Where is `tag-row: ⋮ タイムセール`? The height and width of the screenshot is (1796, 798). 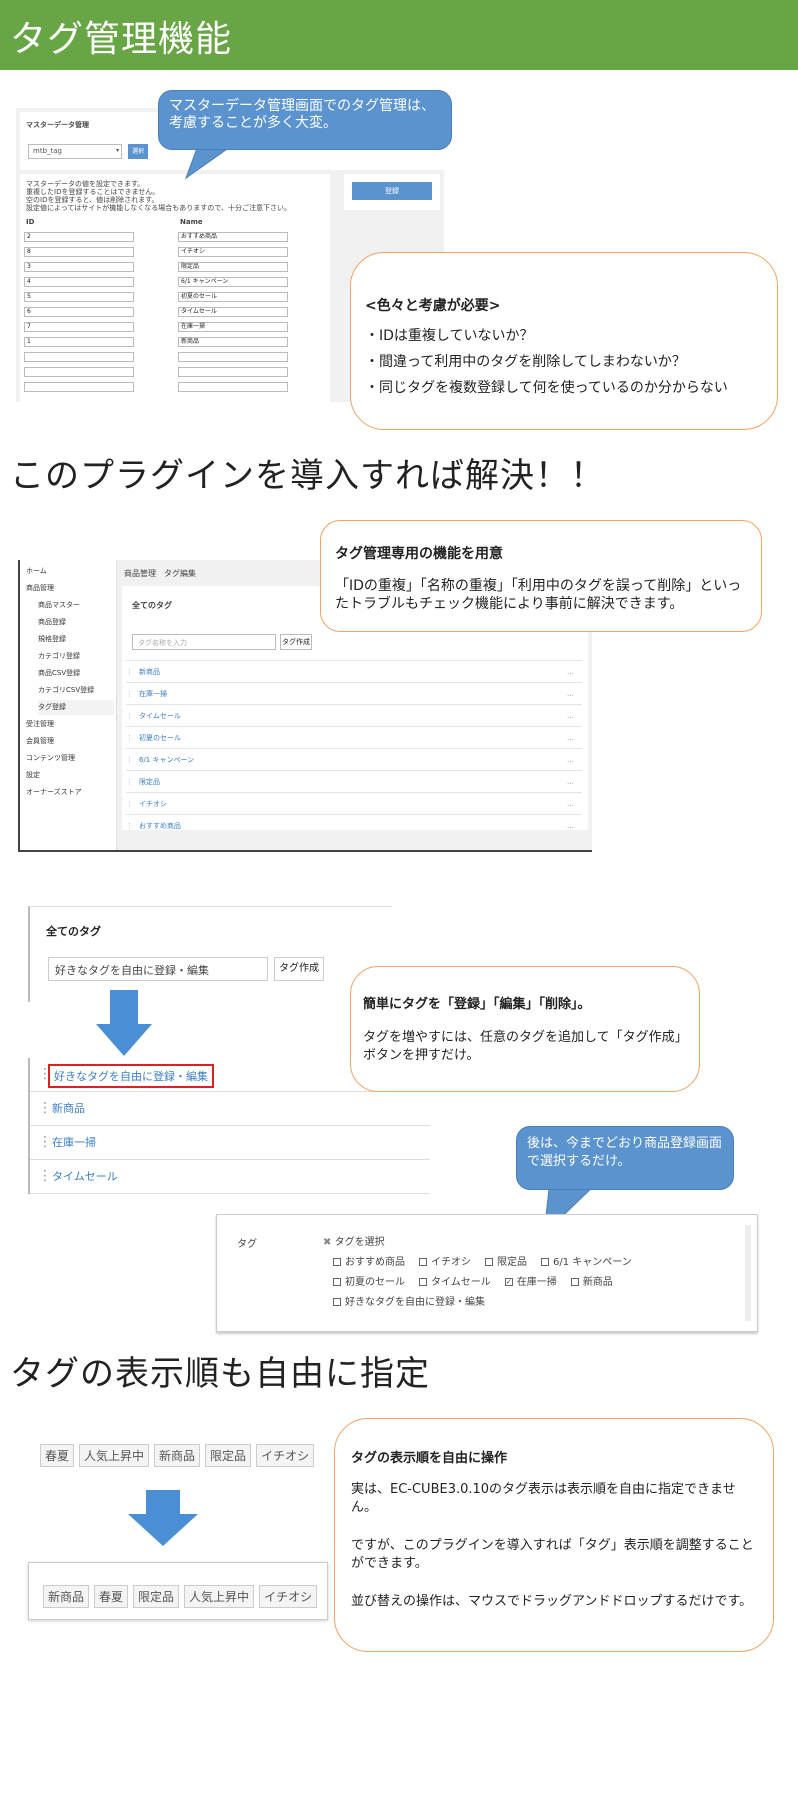 tag-row: ⋮ タイムセール is located at coordinates (230, 1177).